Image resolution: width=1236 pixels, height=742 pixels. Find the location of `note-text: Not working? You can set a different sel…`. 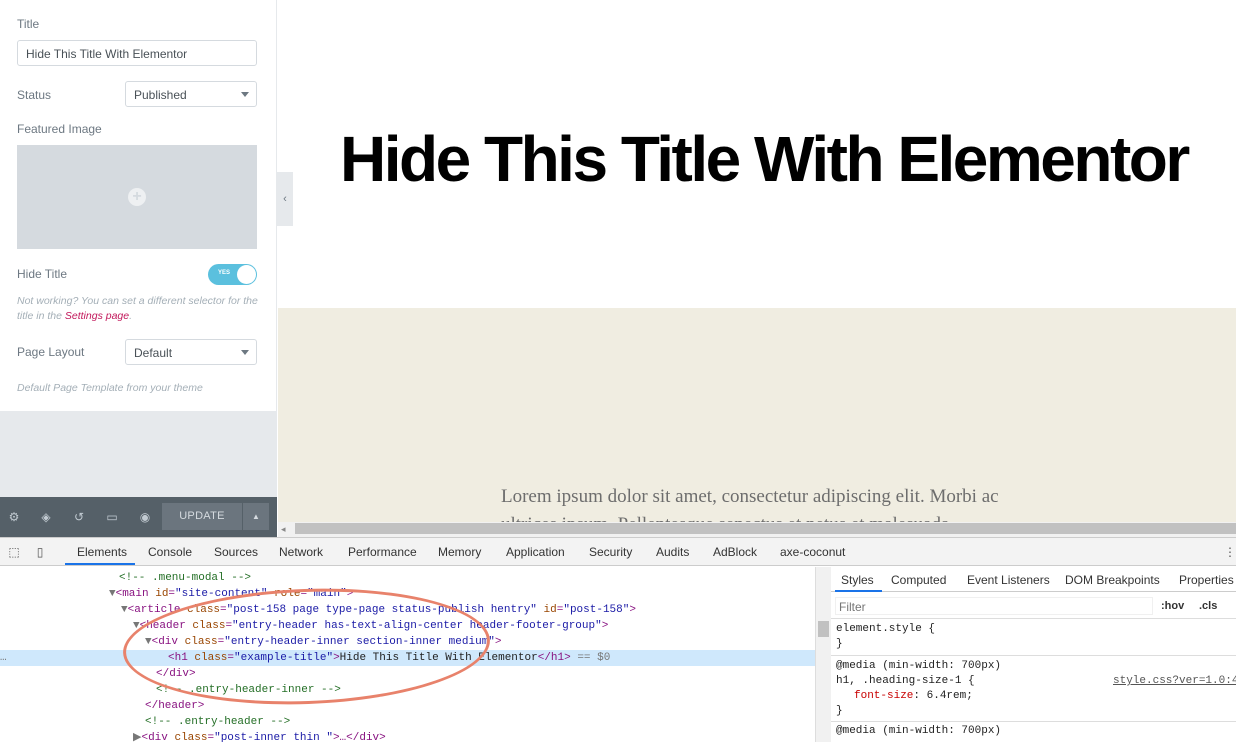

note-text: Not working? You can set a different sel… is located at coordinates (137, 308).